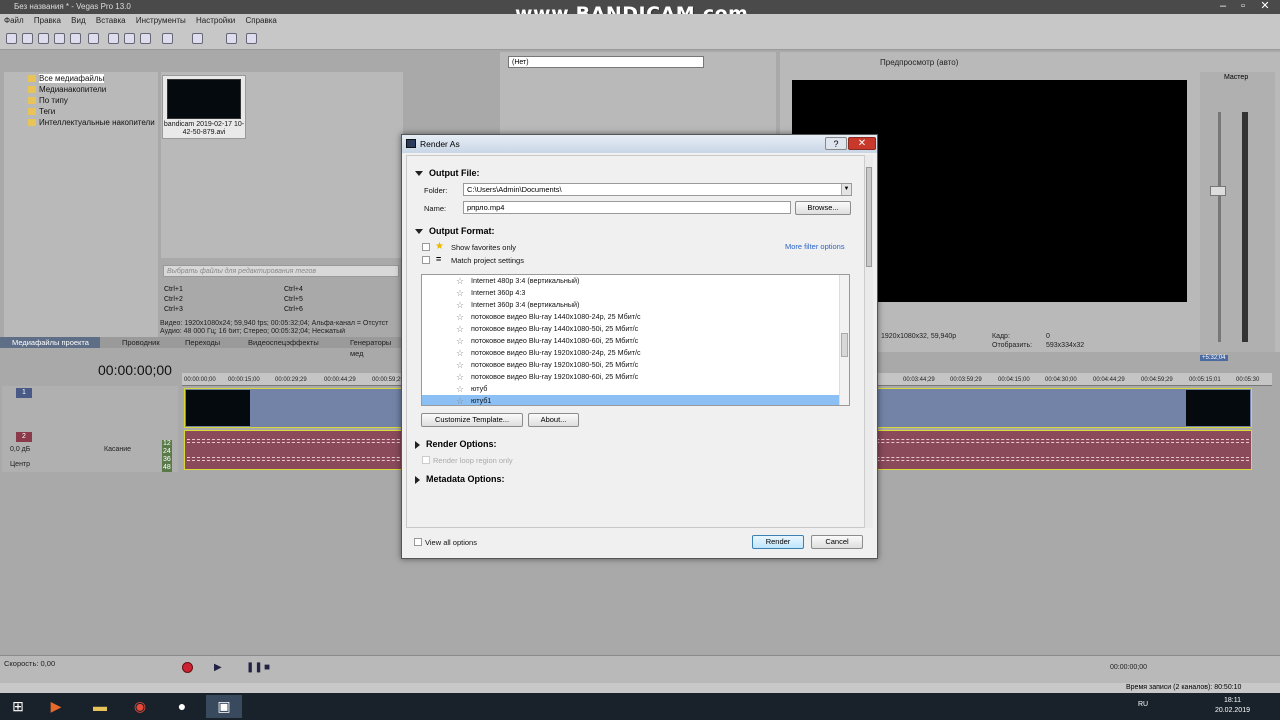  What do you see at coordinates (129, 38) in the screenshot?
I see `copy-icon` at bounding box center [129, 38].